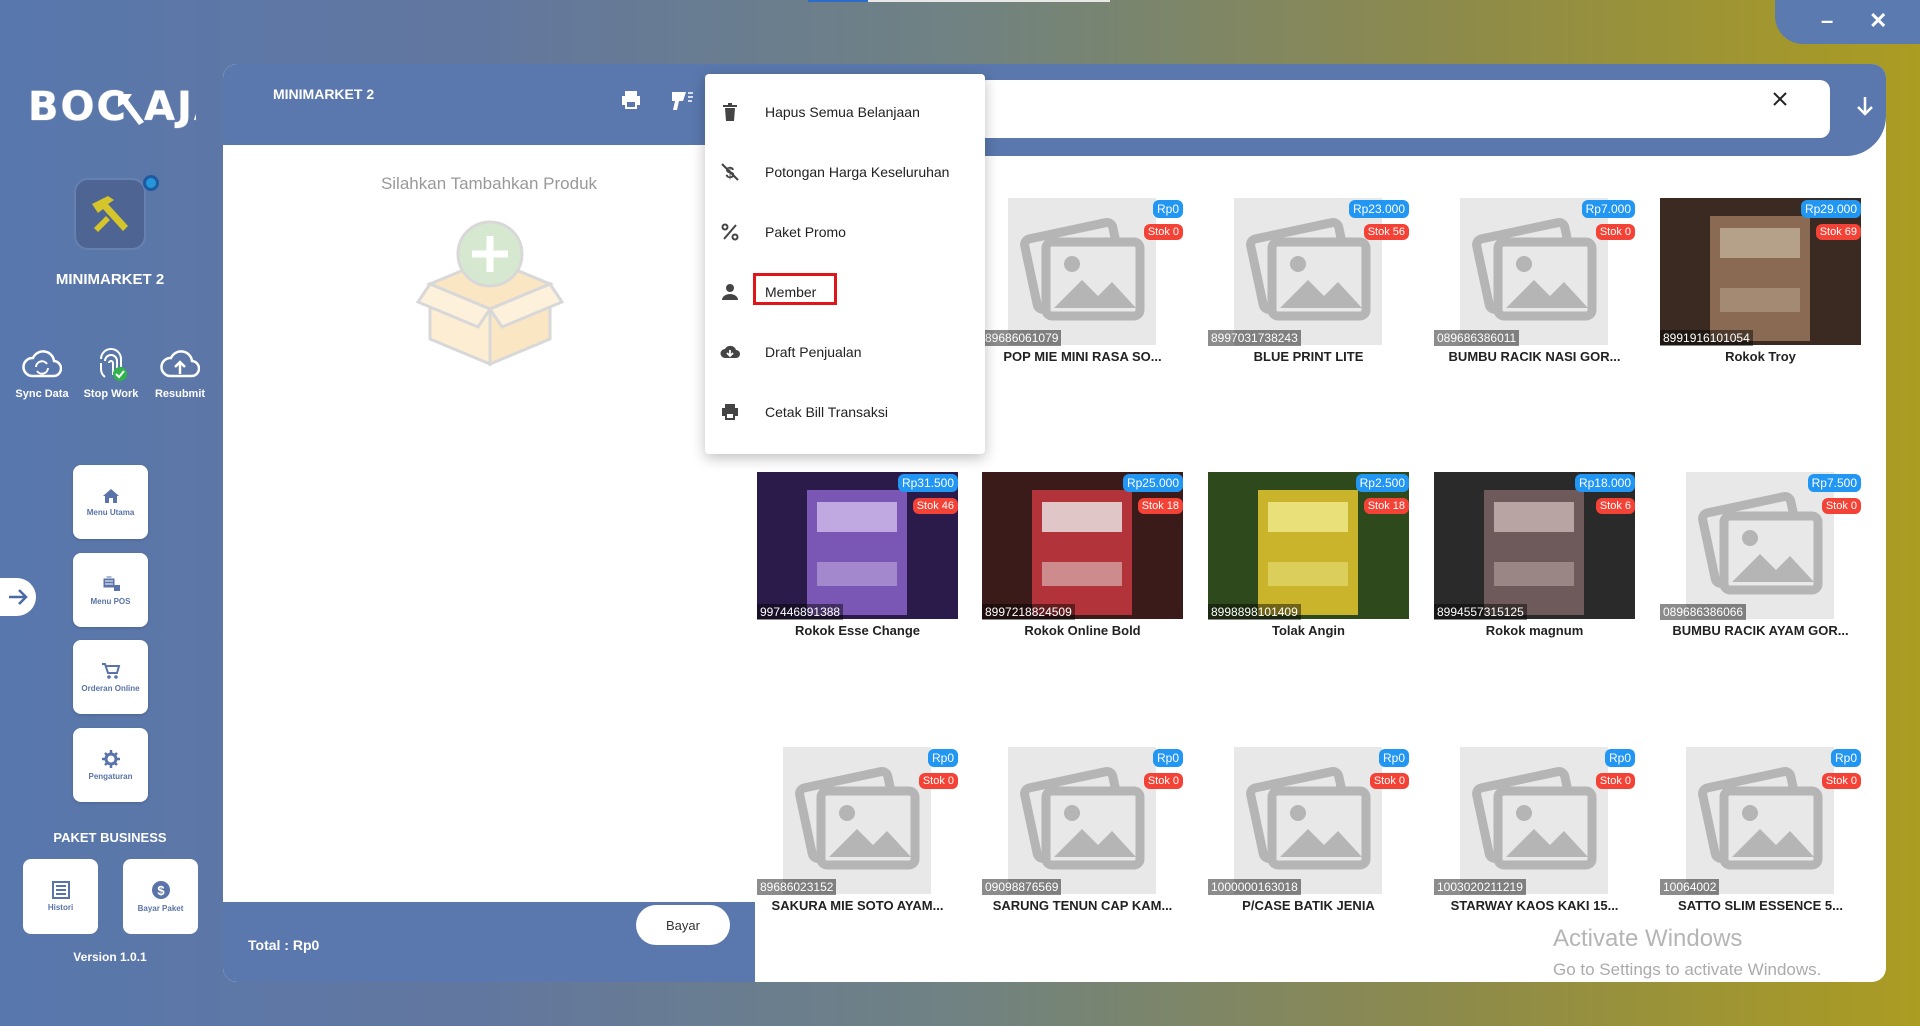  Describe the element at coordinates (1403, 109) in the screenshot. I see `search-input` at that location.